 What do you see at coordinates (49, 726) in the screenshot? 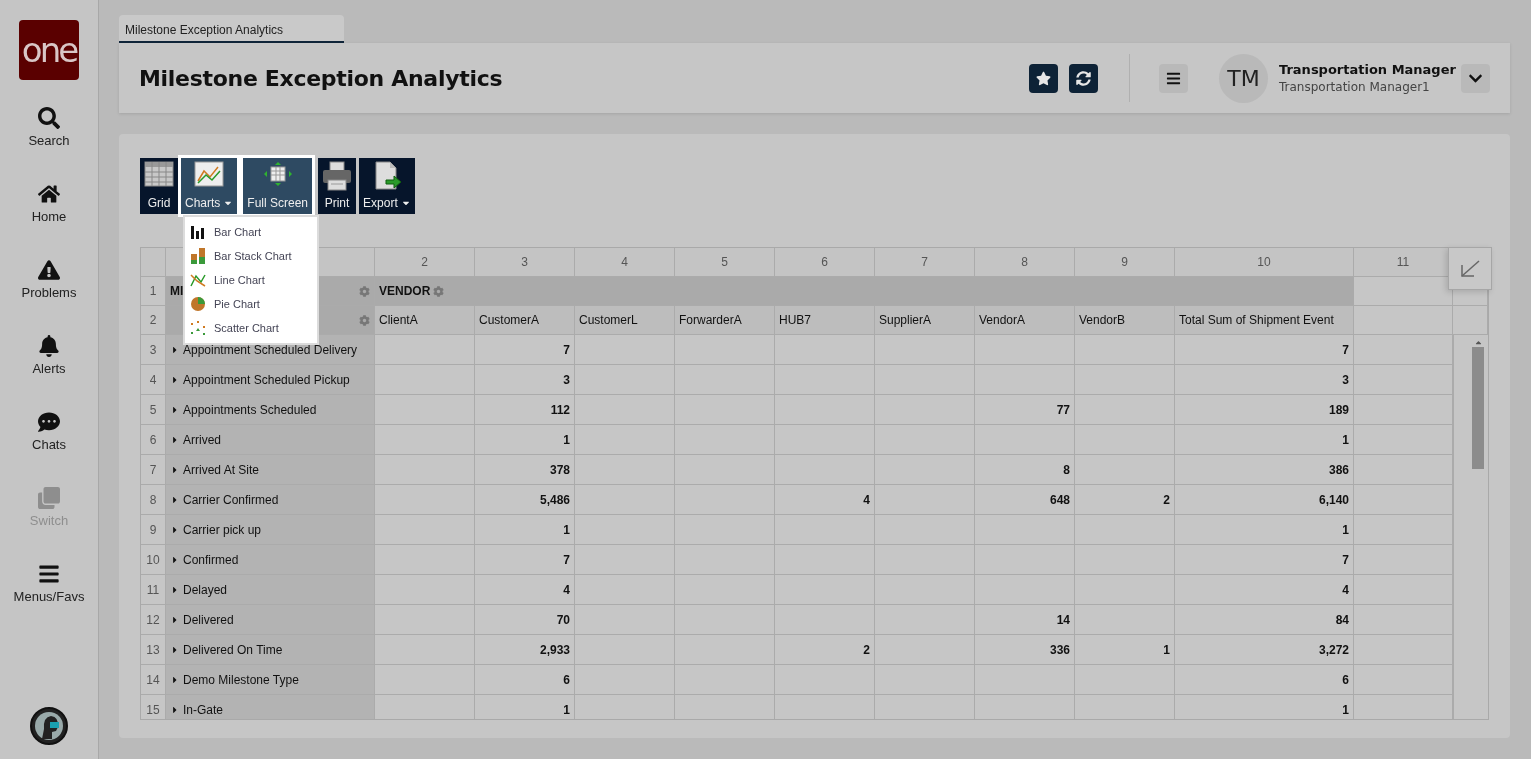
I see `avatar-icon` at bounding box center [49, 726].